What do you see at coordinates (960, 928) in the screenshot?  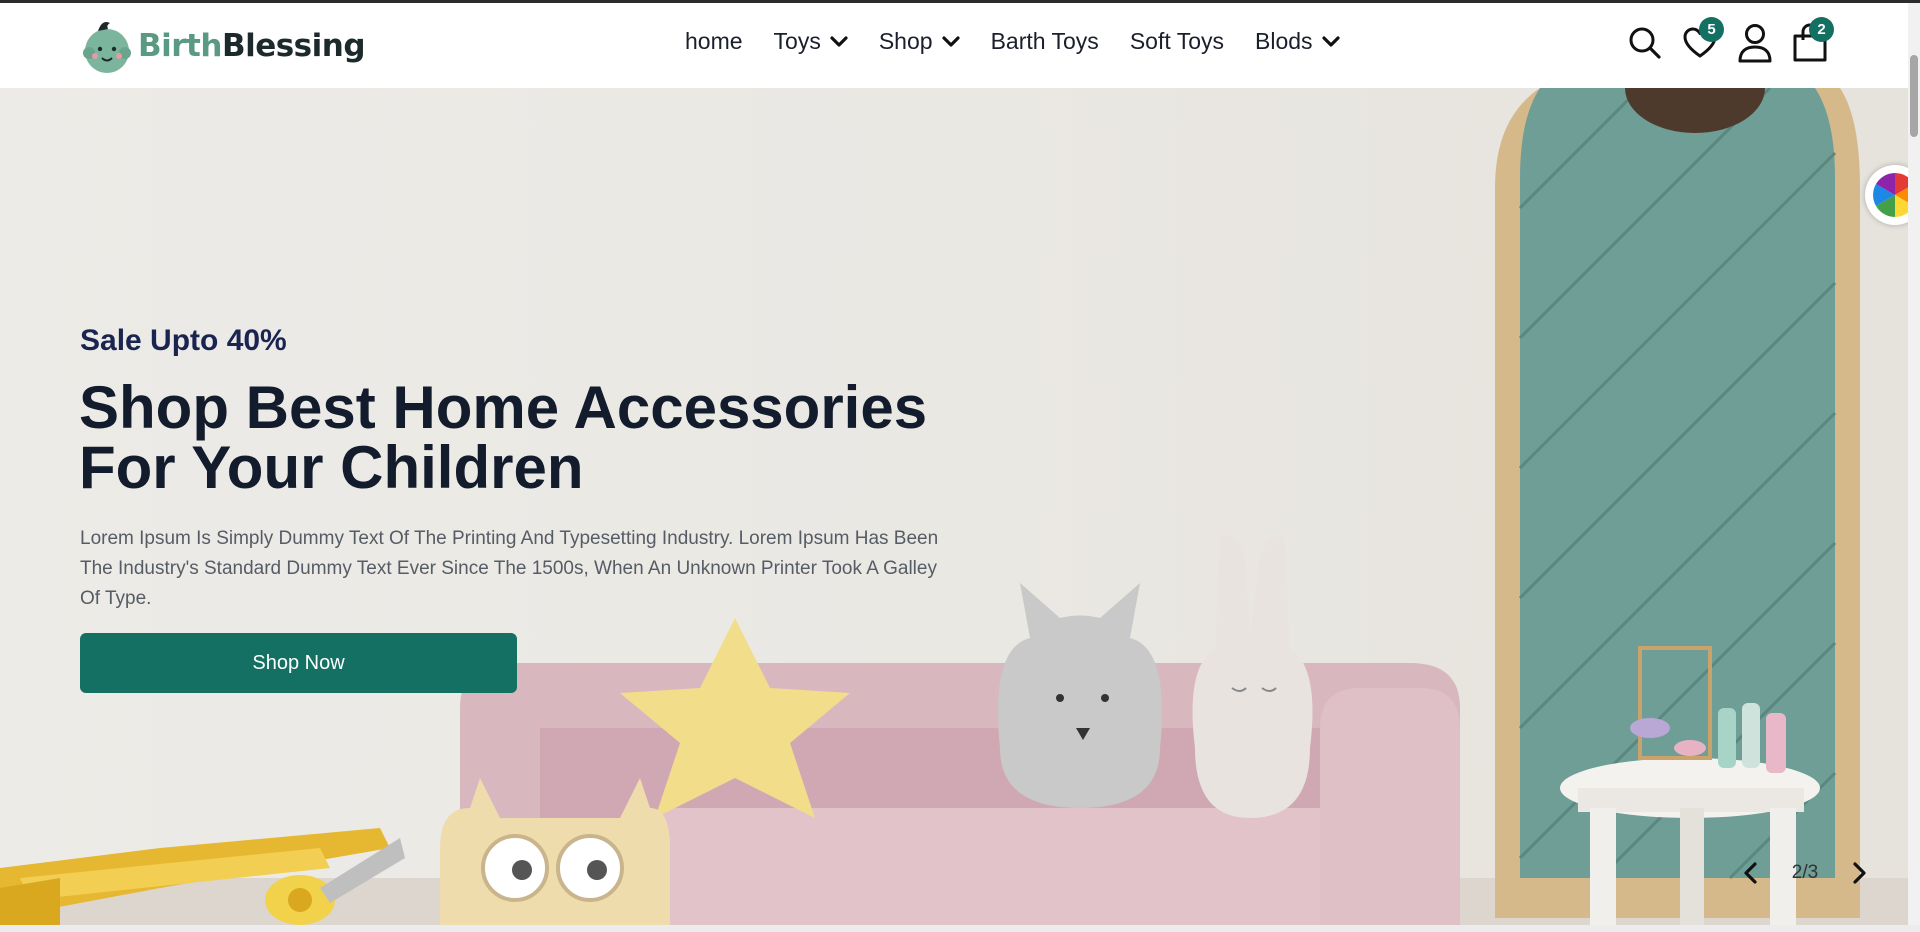 I see `bottom-edge` at bounding box center [960, 928].